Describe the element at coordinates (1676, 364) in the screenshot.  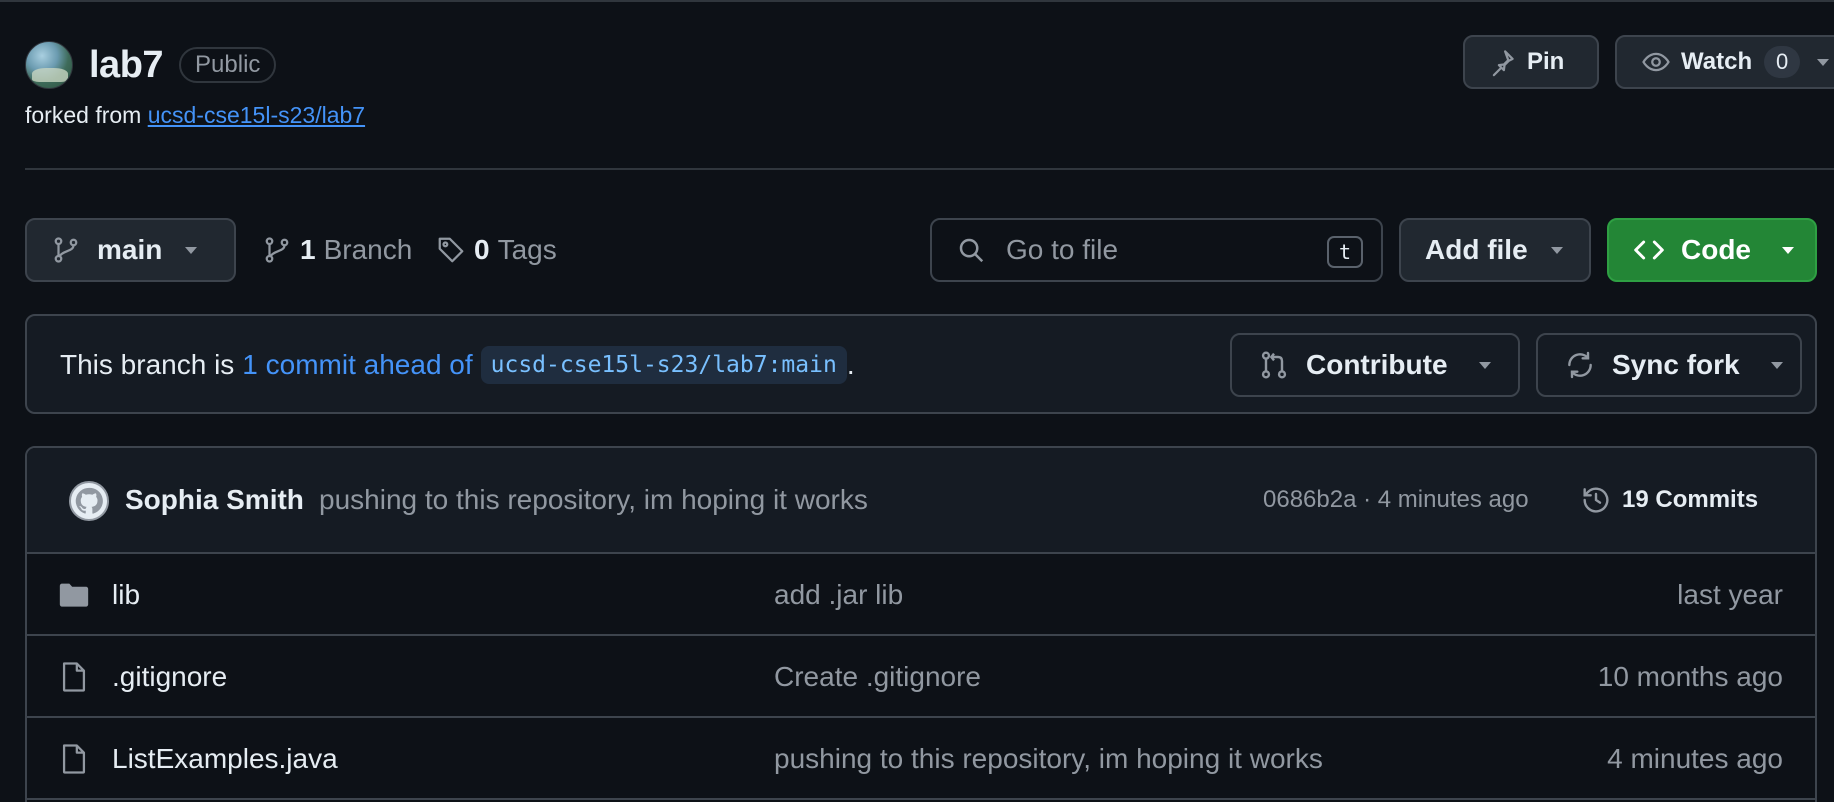
I see `sync-fork-label: Sync fork` at that location.